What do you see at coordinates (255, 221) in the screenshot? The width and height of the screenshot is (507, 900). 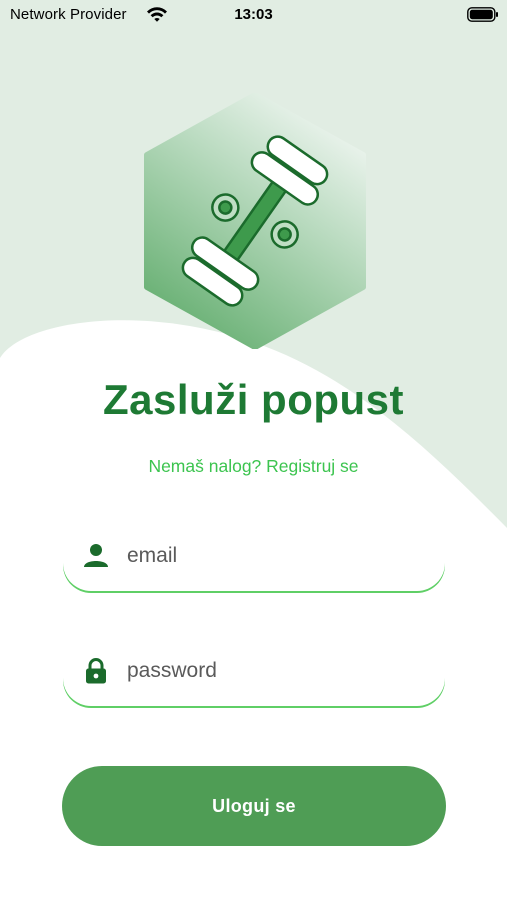 I see `dumbbell-percent-icon` at bounding box center [255, 221].